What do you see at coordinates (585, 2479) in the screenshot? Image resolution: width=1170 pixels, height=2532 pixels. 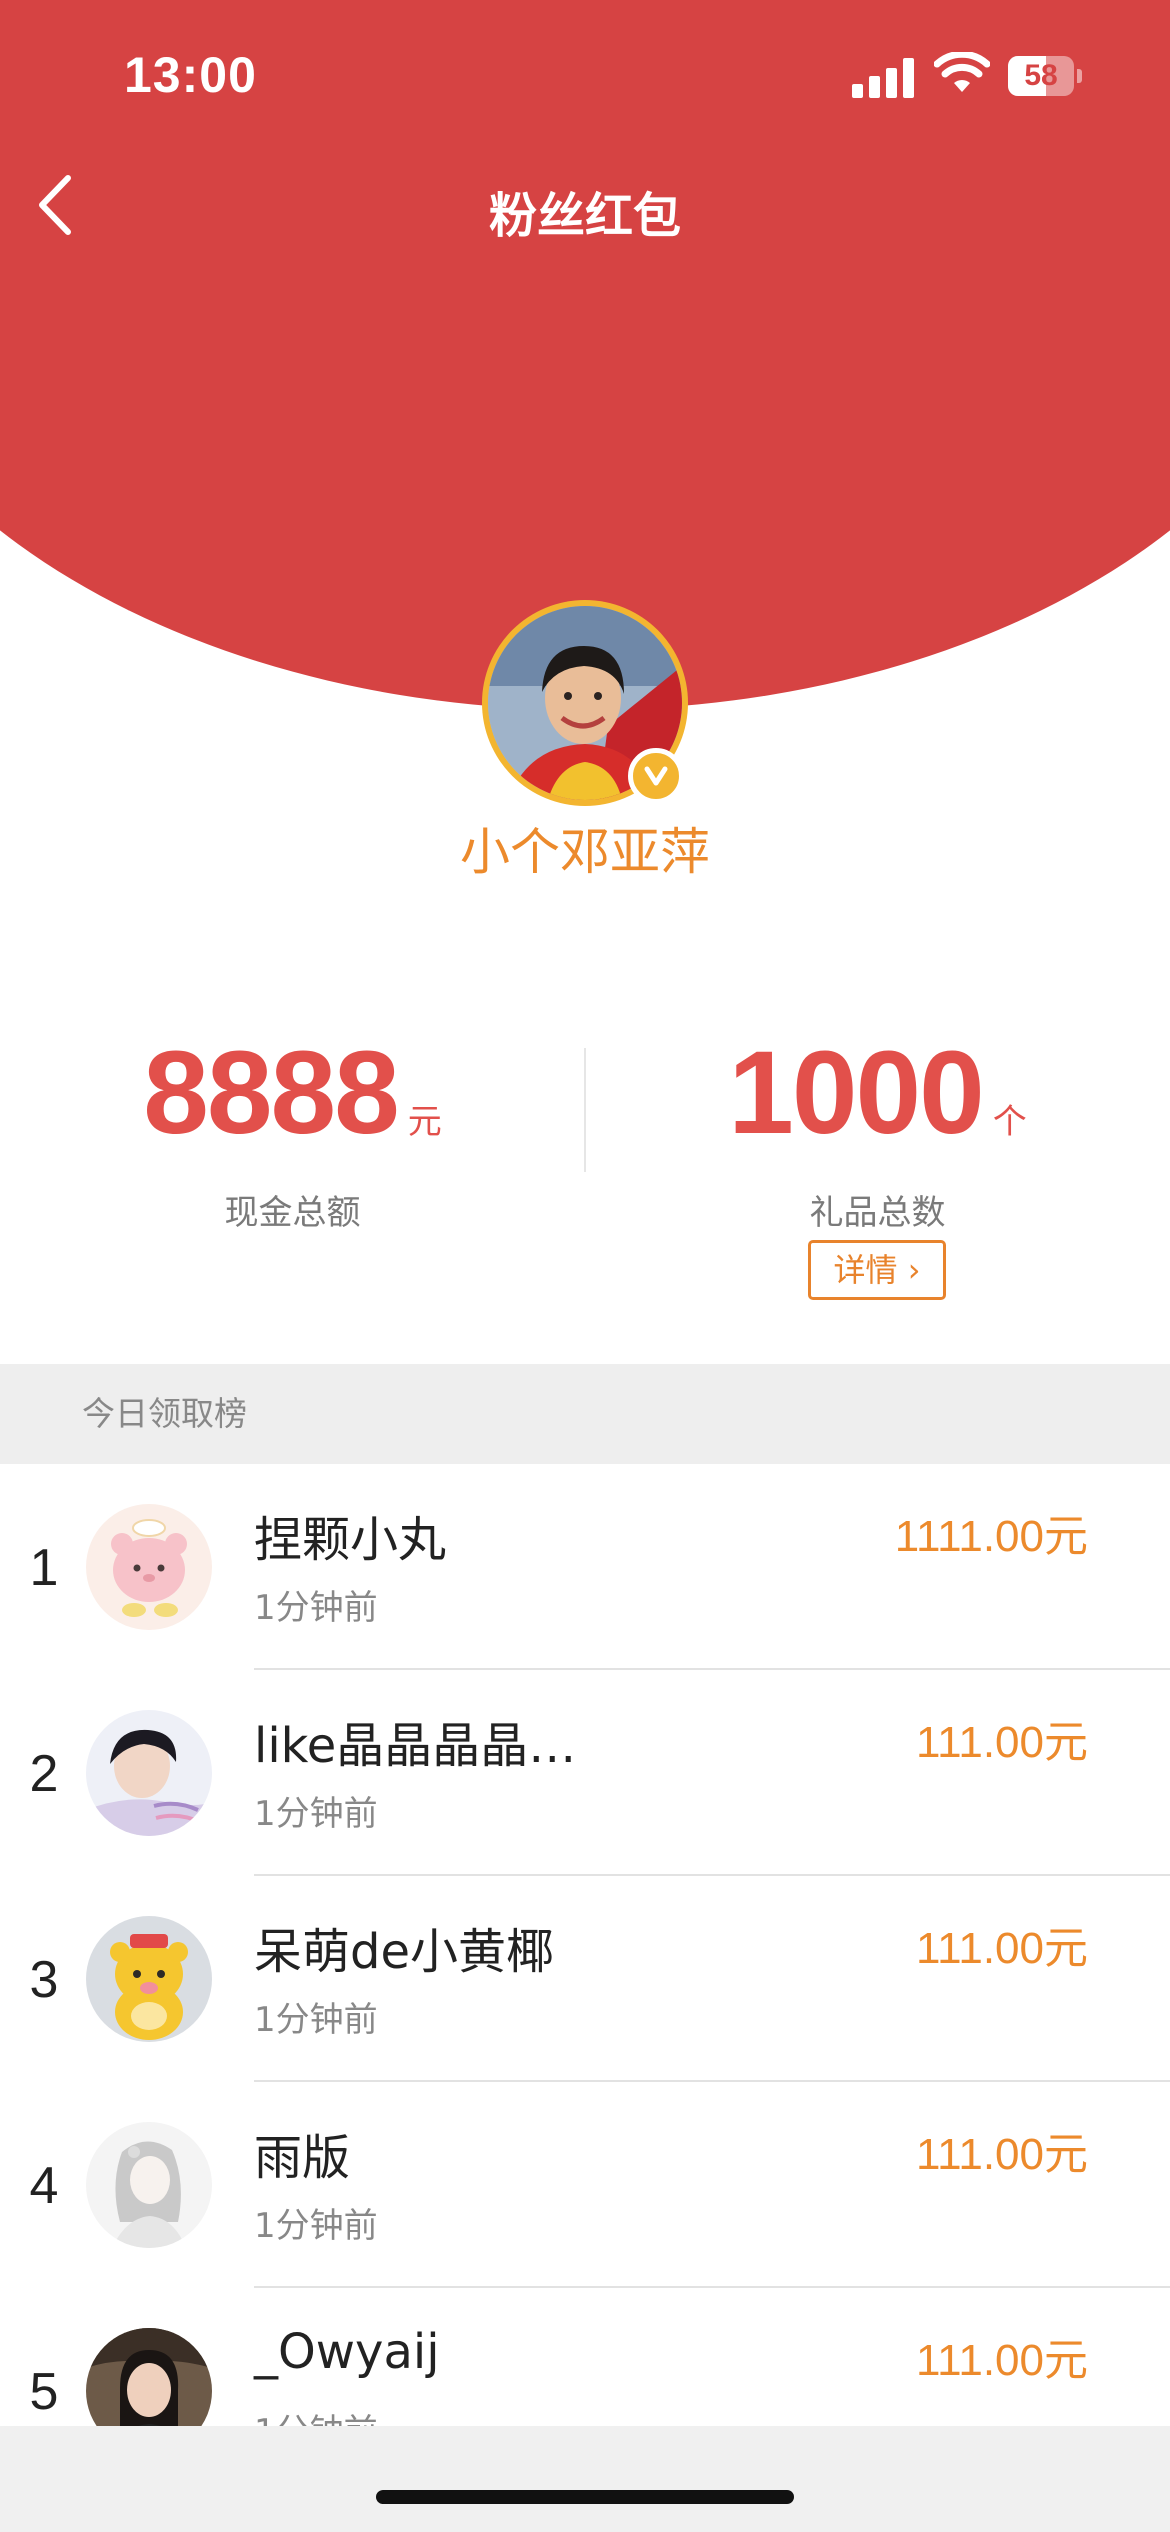 I see `home-bar-area` at bounding box center [585, 2479].